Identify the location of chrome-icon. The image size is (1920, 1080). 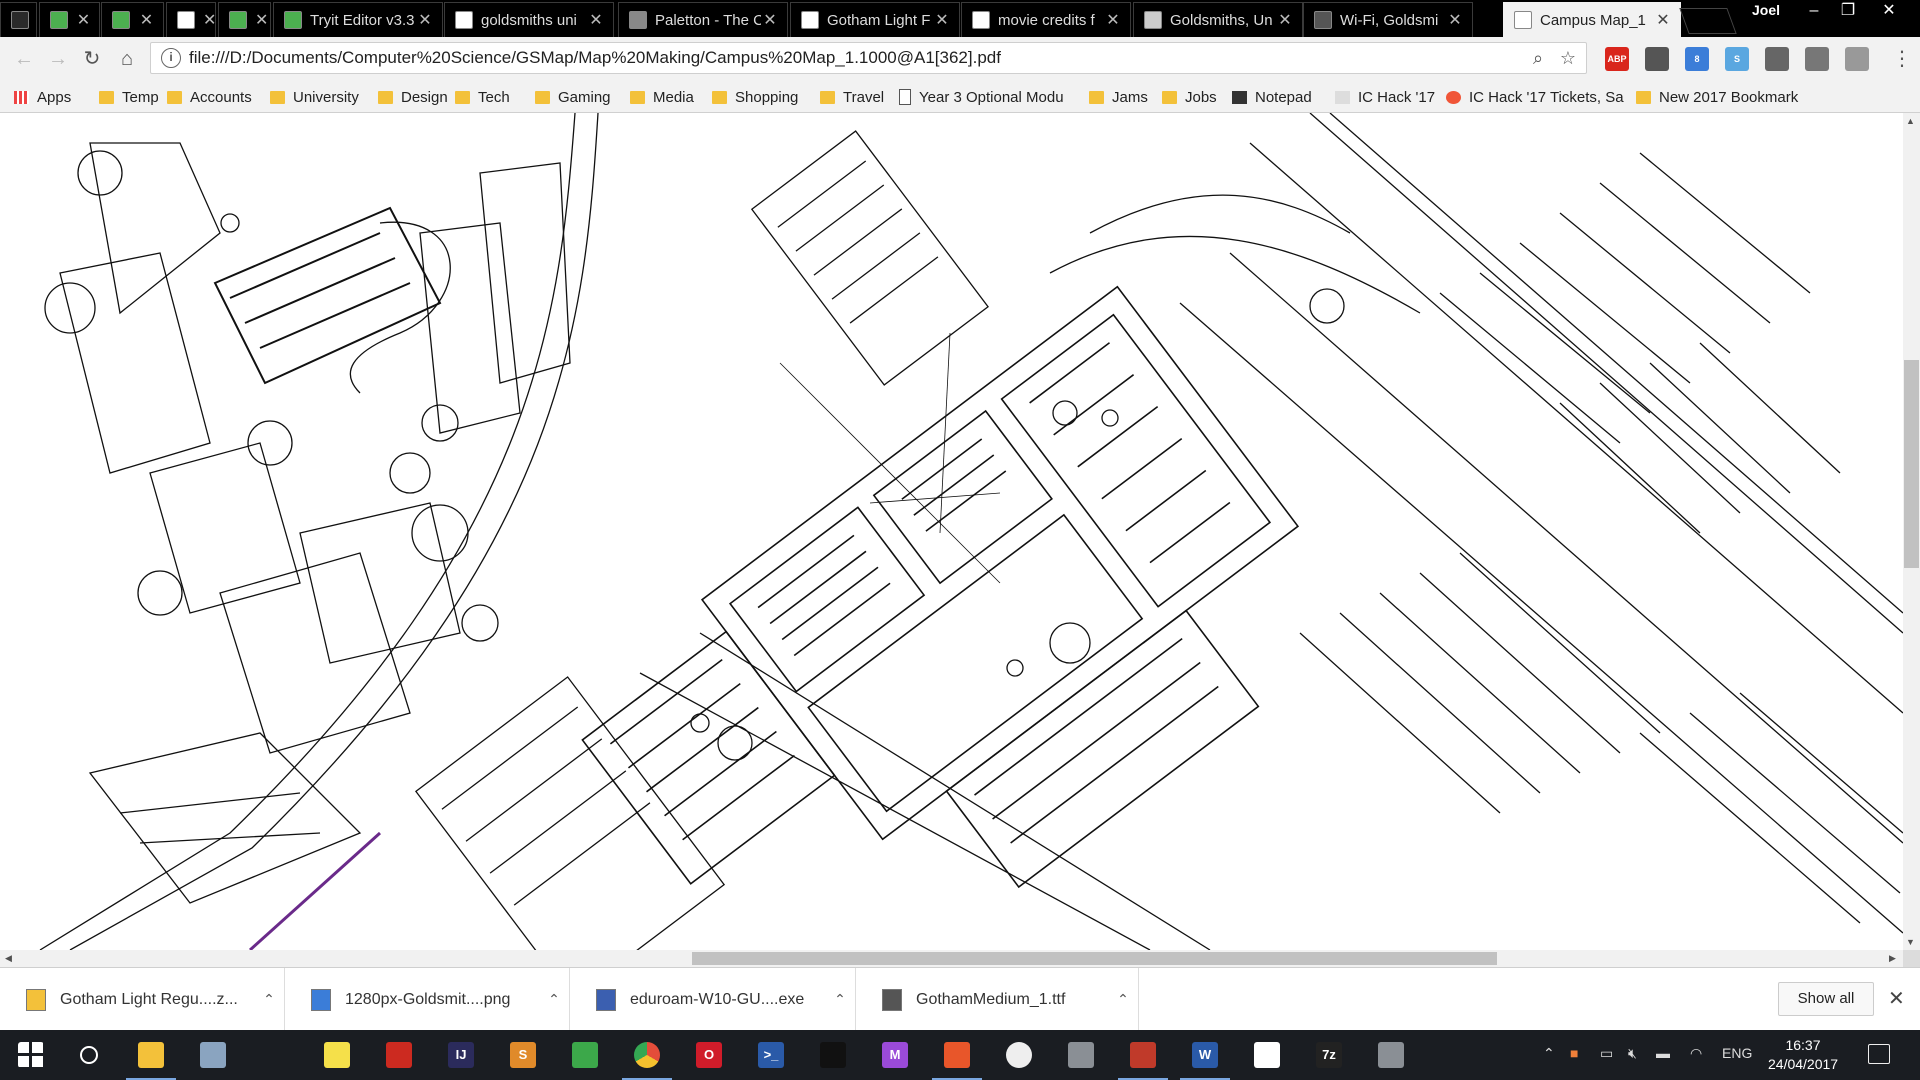
(647, 1055).